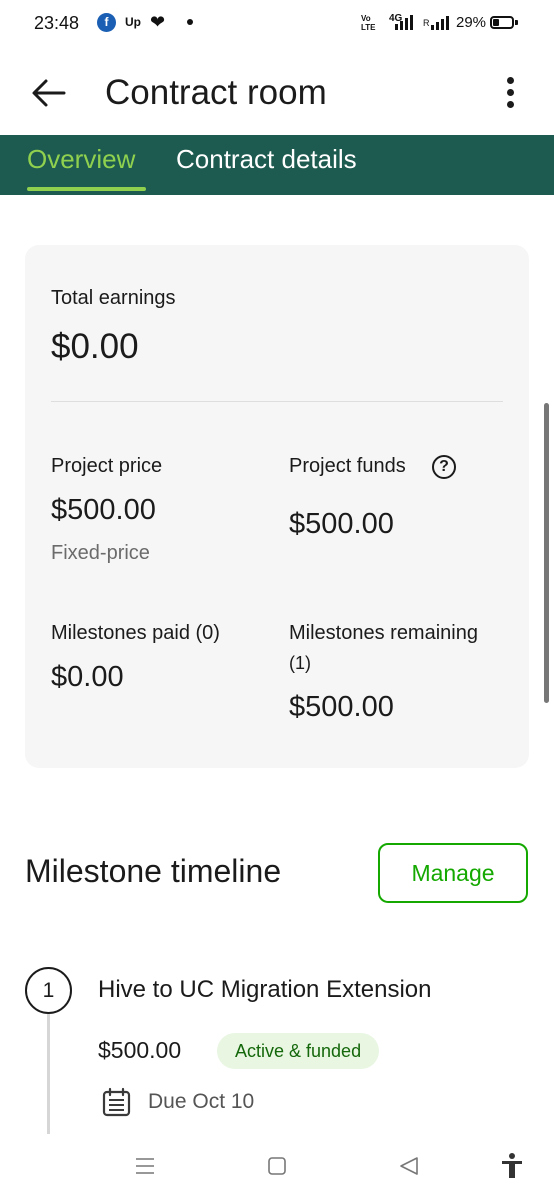  I want to click on tab-bar: Overview Contract details, so click(277, 165).